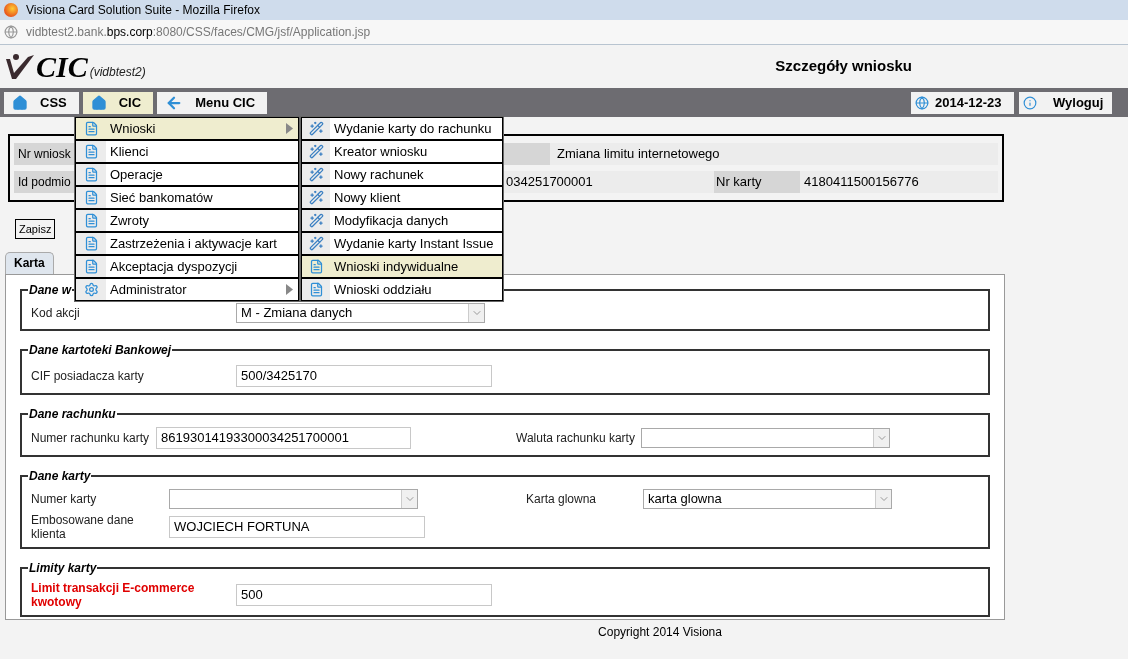 This screenshot has height=659, width=1128. What do you see at coordinates (100, 349) in the screenshot?
I see `section-legend: Dane kartoteki Bankowej` at bounding box center [100, 349].